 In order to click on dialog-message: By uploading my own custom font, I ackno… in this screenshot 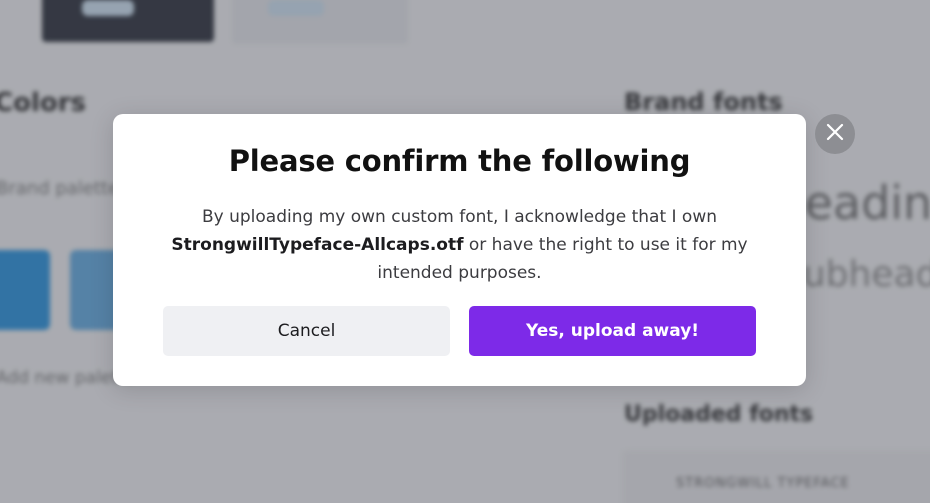, I will do `click(459, 245)`.